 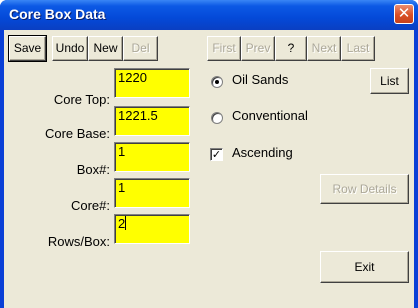 I want to click on window-title: Core Box Data, so click(x=57, y=14).